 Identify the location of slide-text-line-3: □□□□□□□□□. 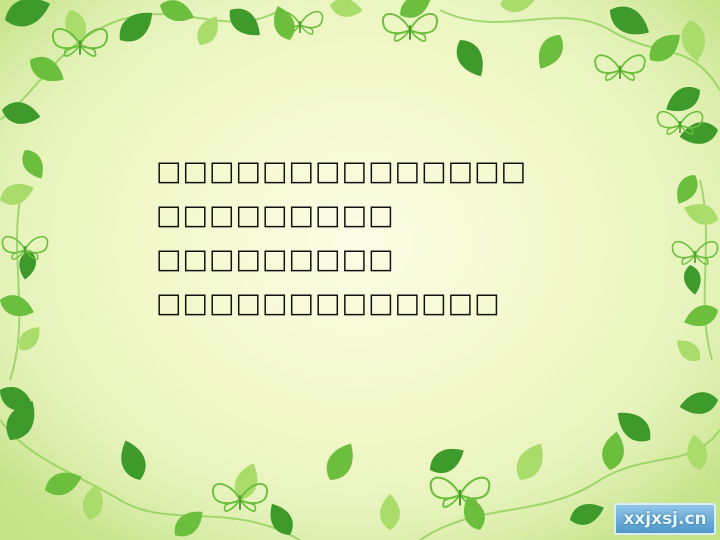
(275, 259).